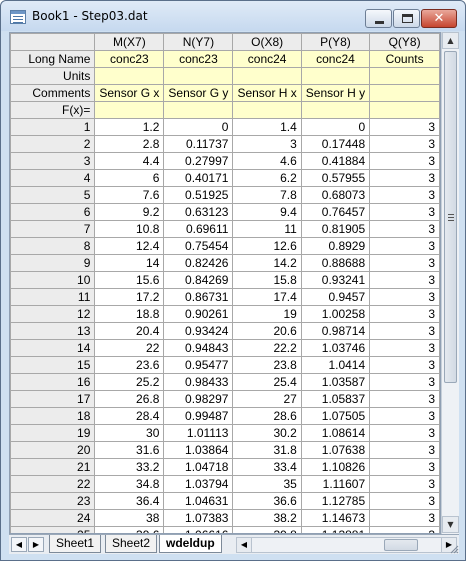 This screenshot has height=561, width=466. What do you see at coordinates (129, 348) in the screenshot?
I see `data-cell: 22` at bounding box center [129, 348].